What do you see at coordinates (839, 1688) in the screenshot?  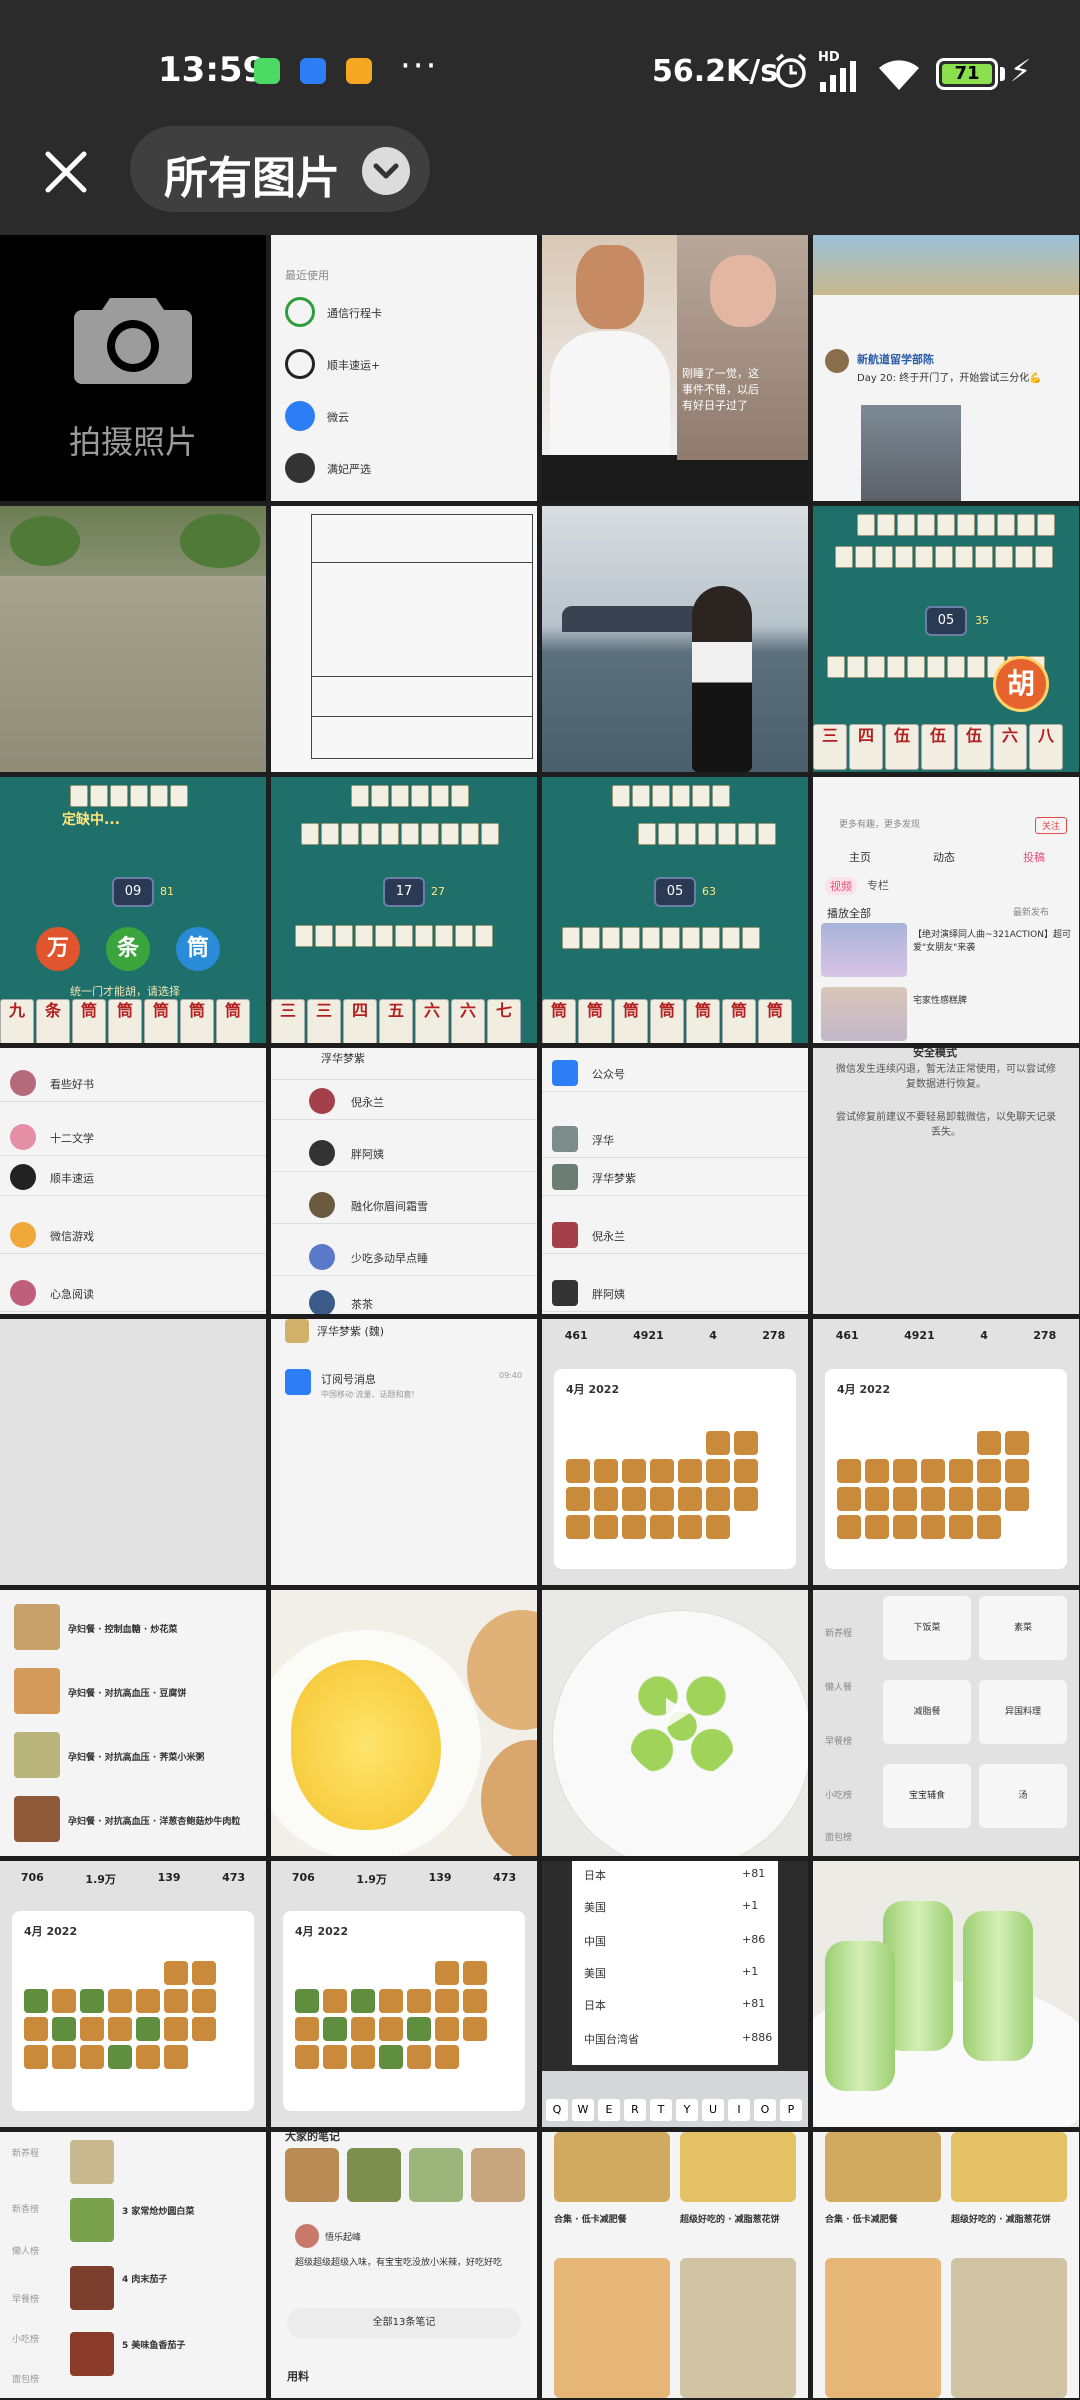 I see `category-side: 懒人餐` at bounding box center [839, 1688].